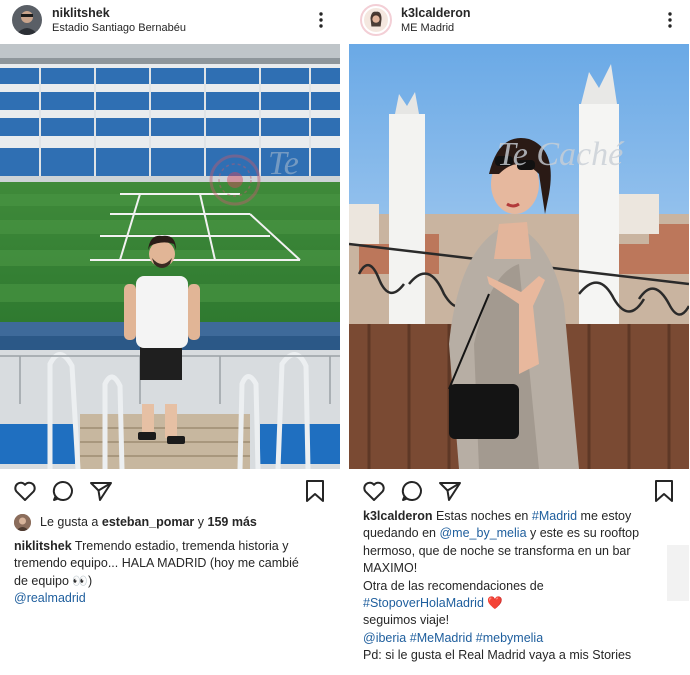  Describe the element at coordinates (519, 22) in the screenshot. I see `post-header: k3lcalderon ME Madrid` at that location.